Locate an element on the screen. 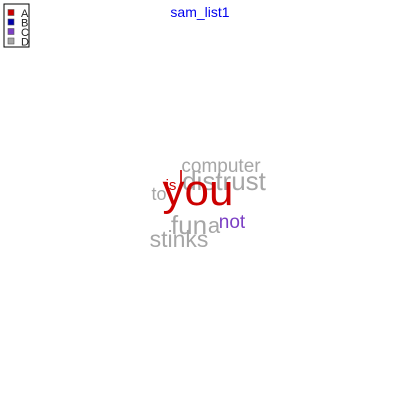 Image resolution: width=400 pixels, height=400 pixels. word-you: you is located at coordinates (198, 190).